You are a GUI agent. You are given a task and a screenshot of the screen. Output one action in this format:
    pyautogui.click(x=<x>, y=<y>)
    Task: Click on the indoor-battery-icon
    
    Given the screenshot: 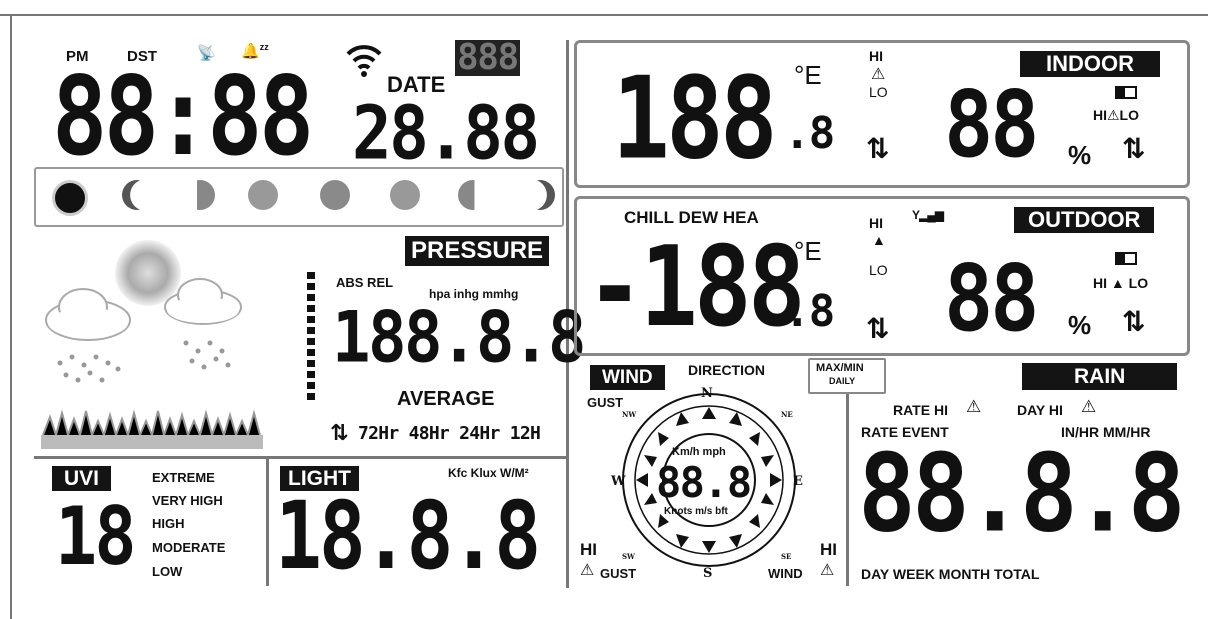 What is the action you would take?
    pyautogui.click(x=1126, y=92)
    